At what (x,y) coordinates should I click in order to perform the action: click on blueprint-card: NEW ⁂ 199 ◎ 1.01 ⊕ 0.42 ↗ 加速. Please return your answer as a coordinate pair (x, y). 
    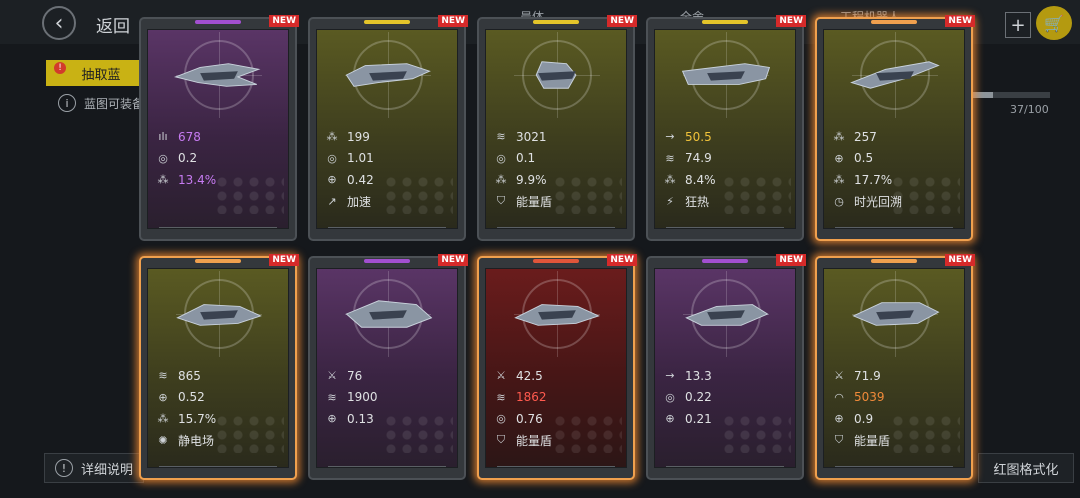
    Looking at the image, I should click on (388, 128).